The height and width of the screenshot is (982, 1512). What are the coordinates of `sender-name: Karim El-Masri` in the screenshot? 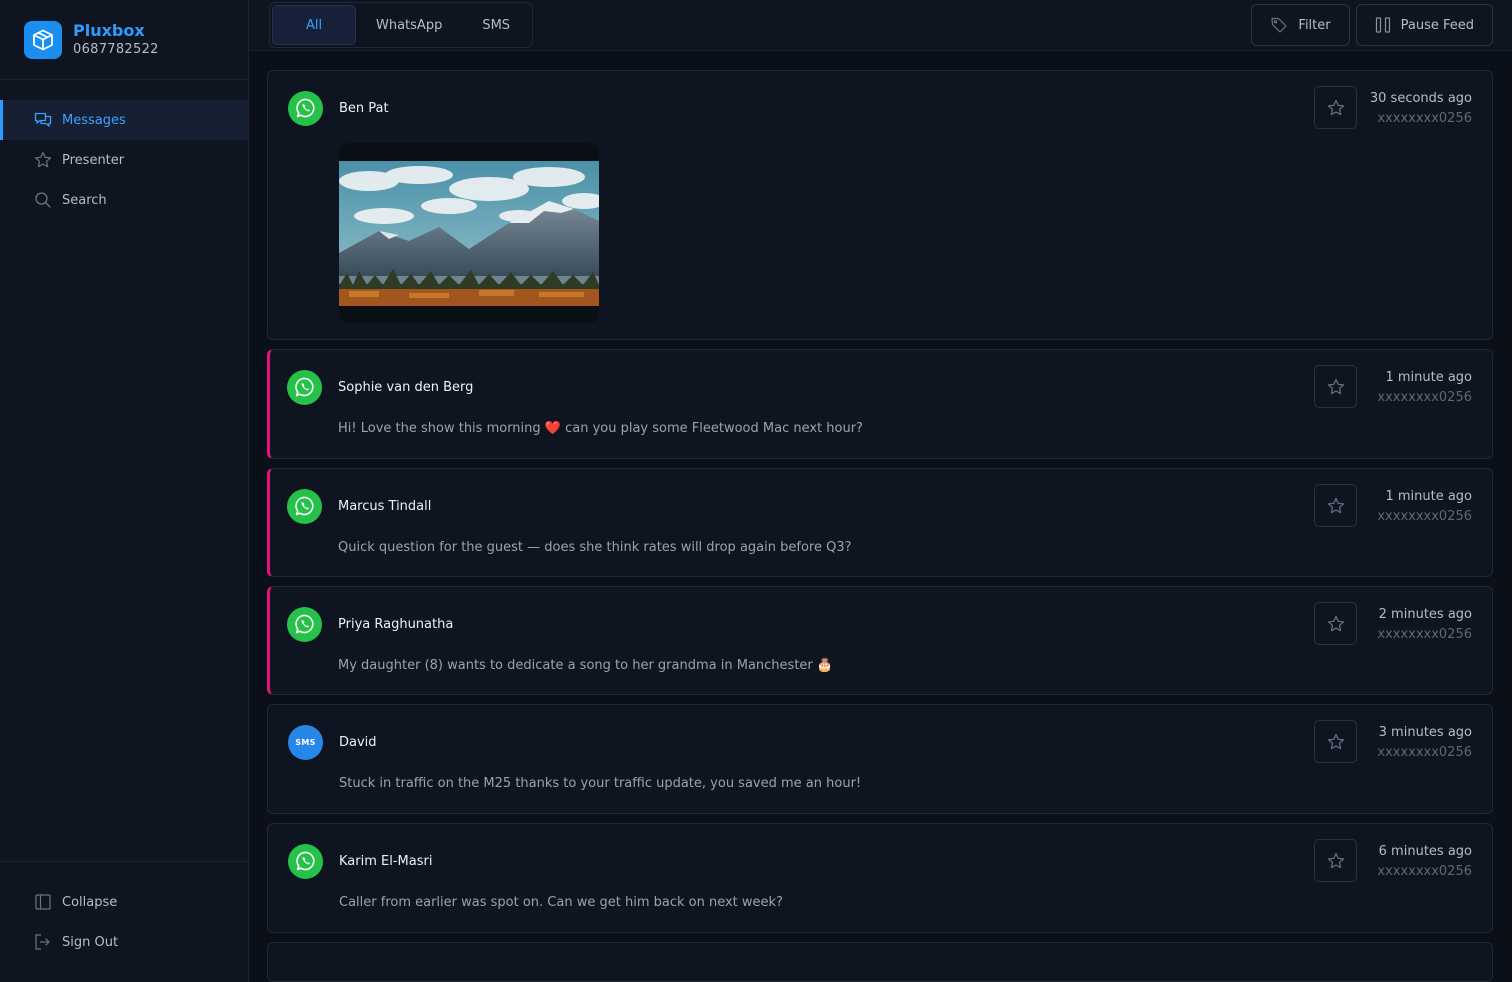 It's located at (386, 861).